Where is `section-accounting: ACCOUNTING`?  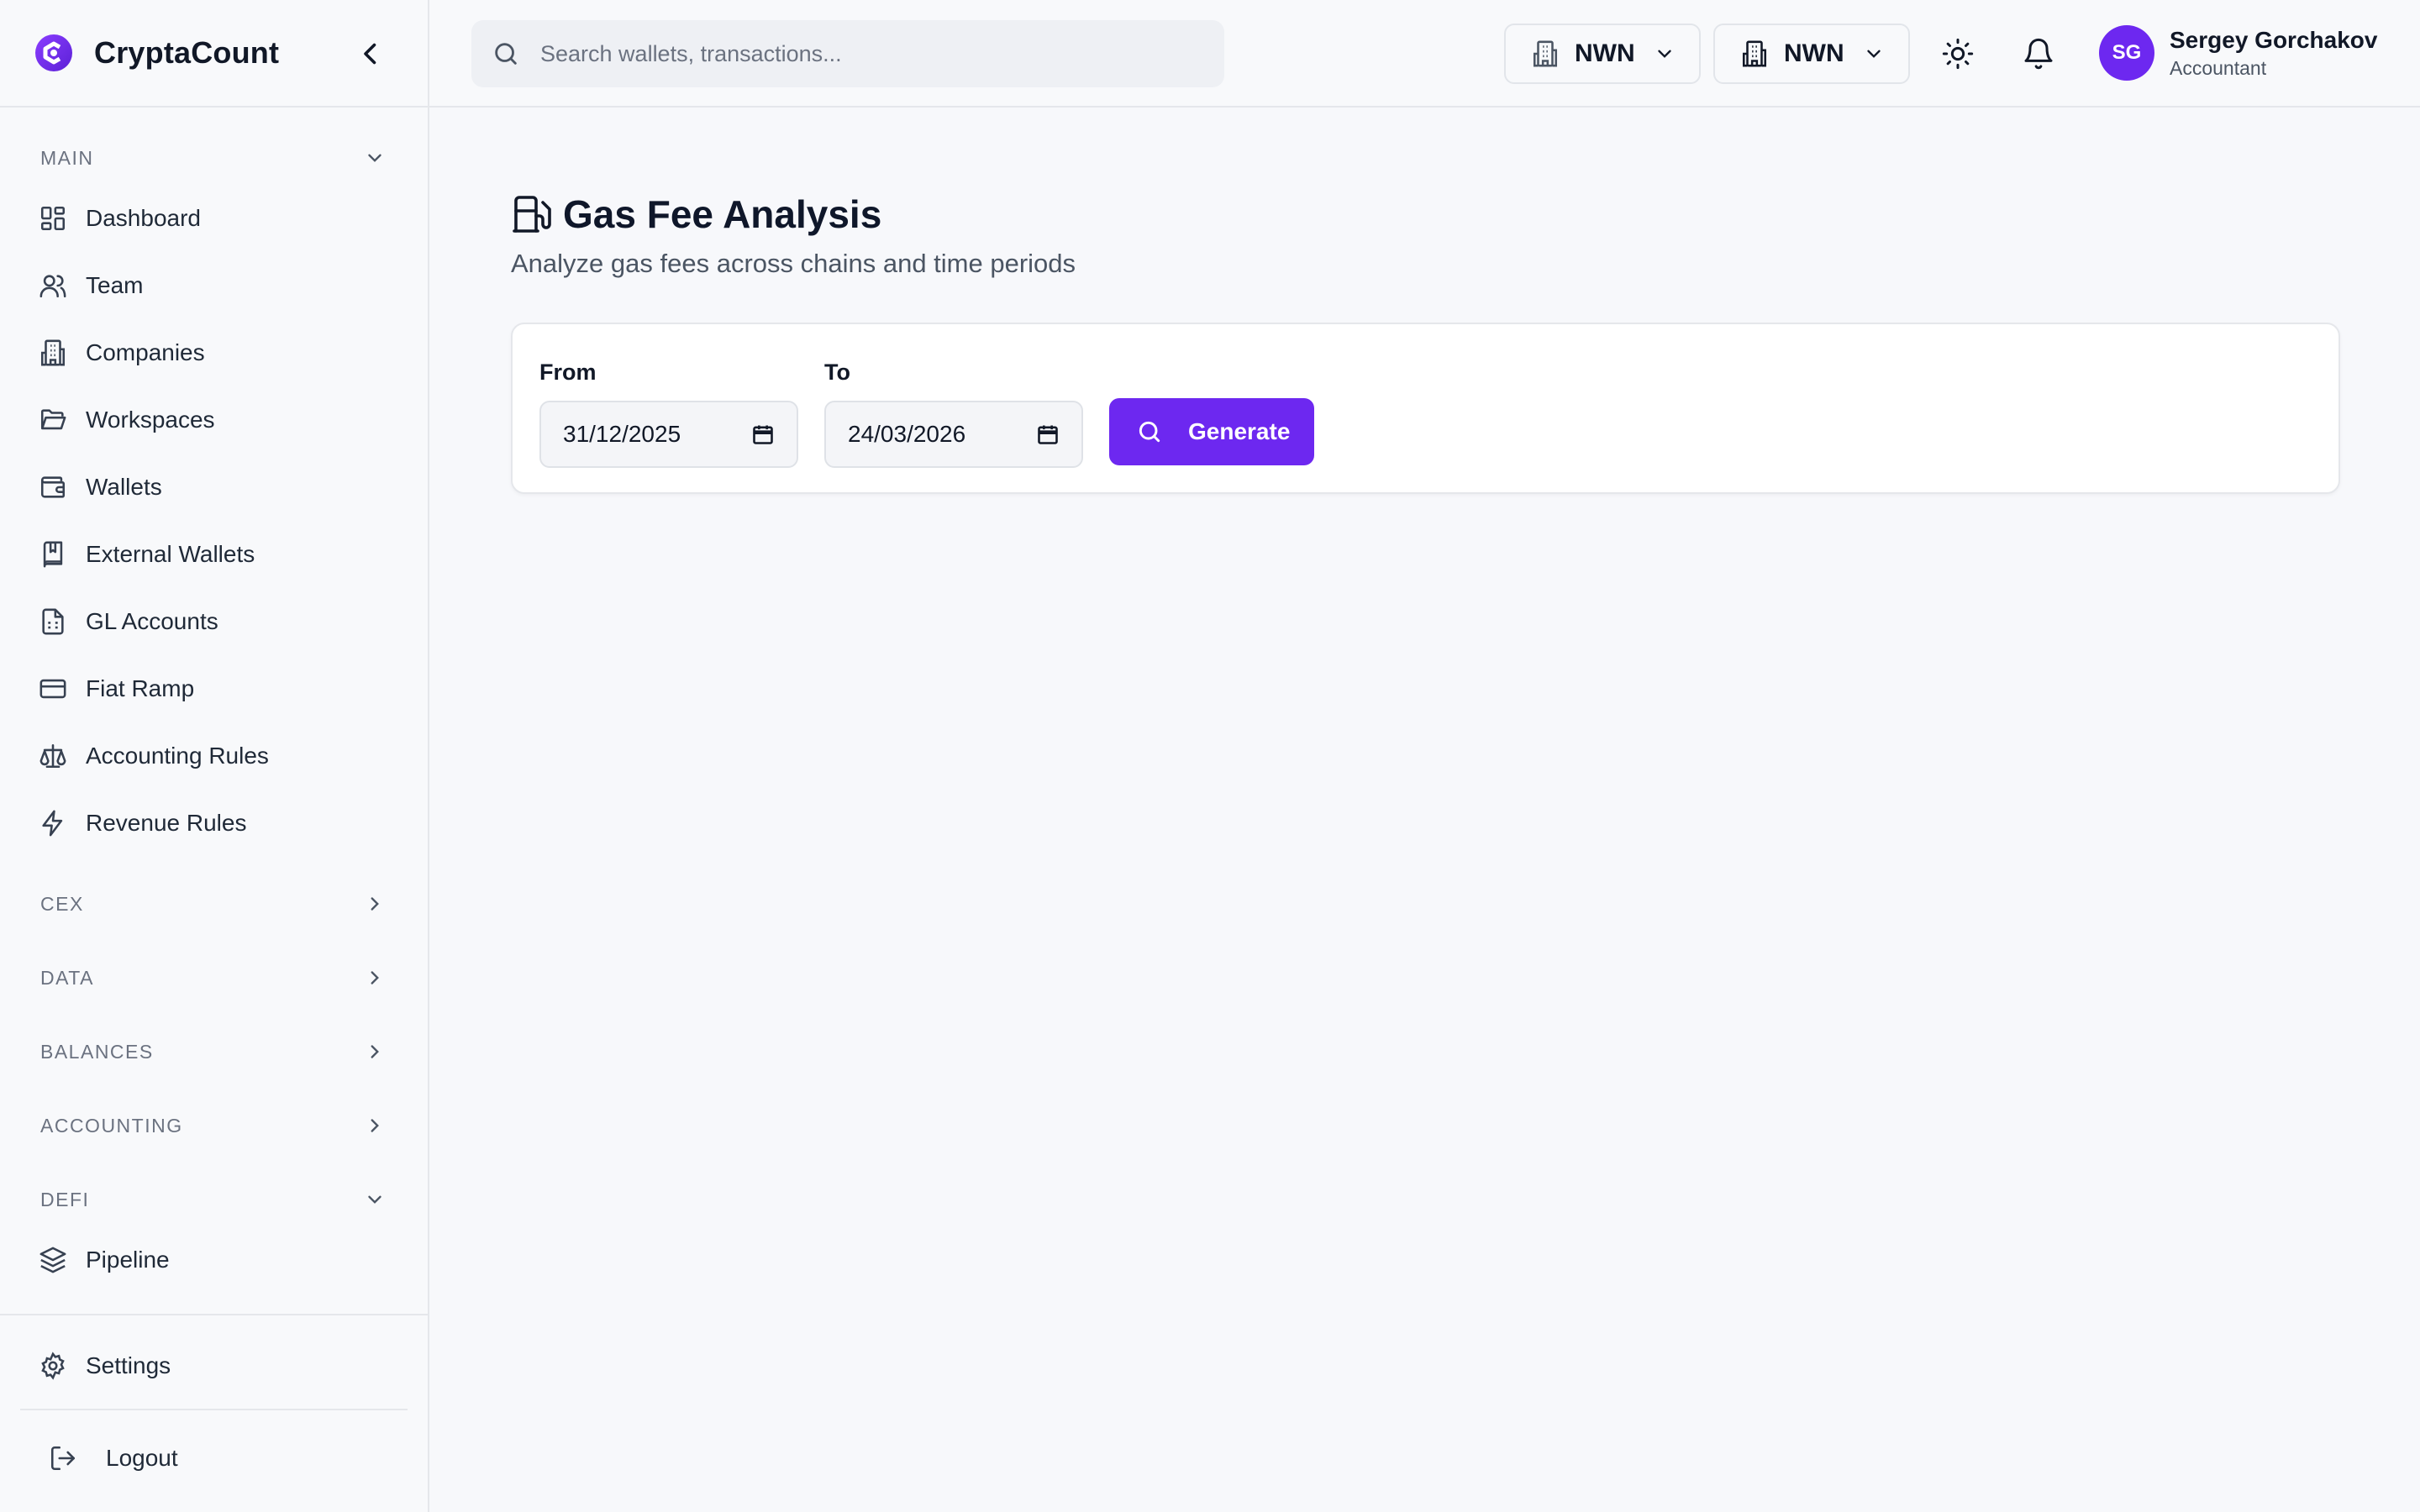
section-accounting: ACCOUNTING is located at coordinates (213, 1125).